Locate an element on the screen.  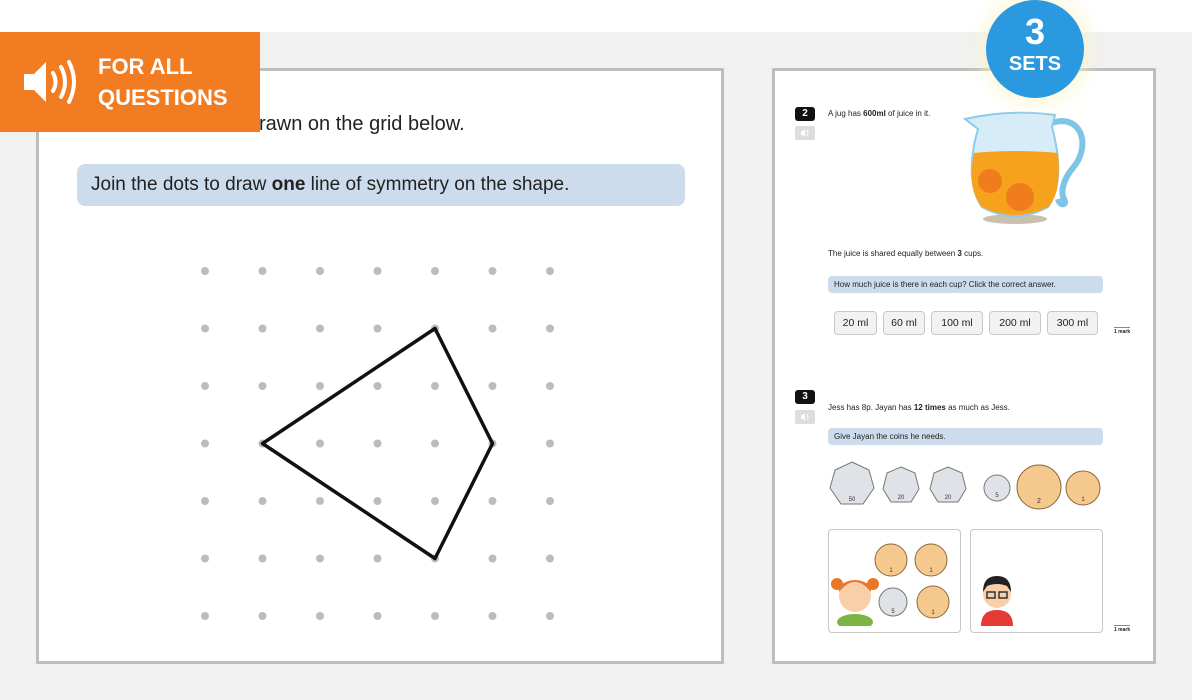
answer-button-100ml: 100 ml is located at coordinates (957, 323).